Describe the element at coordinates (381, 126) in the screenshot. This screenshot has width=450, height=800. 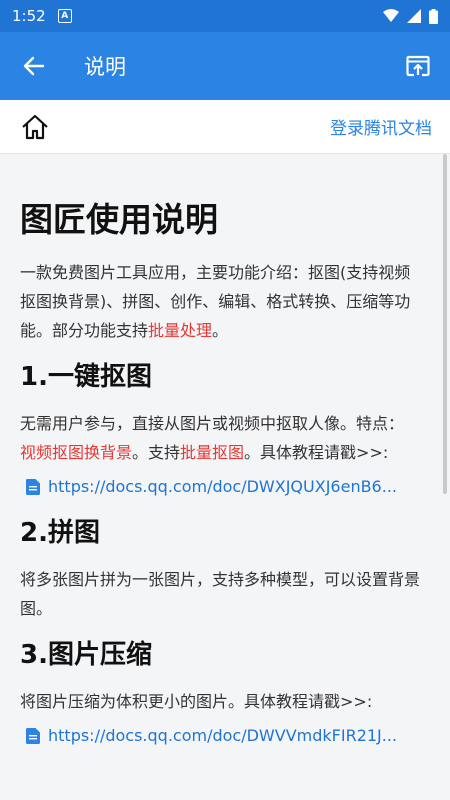
I see `login-tencent-docs-link: 登录腾讯文档` at that location.